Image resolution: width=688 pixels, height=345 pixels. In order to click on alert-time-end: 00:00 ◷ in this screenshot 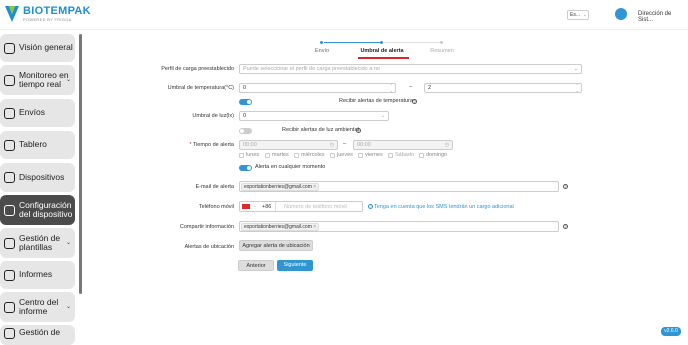, I will do `click(403, 145)`.